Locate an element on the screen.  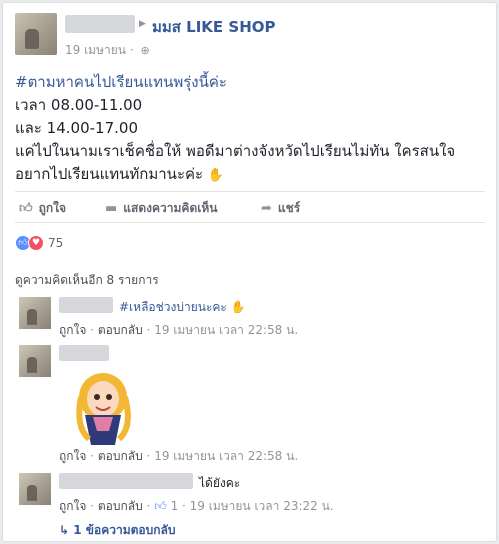
share-button: ➦ แชร์ is located at coordinates (280, 208).